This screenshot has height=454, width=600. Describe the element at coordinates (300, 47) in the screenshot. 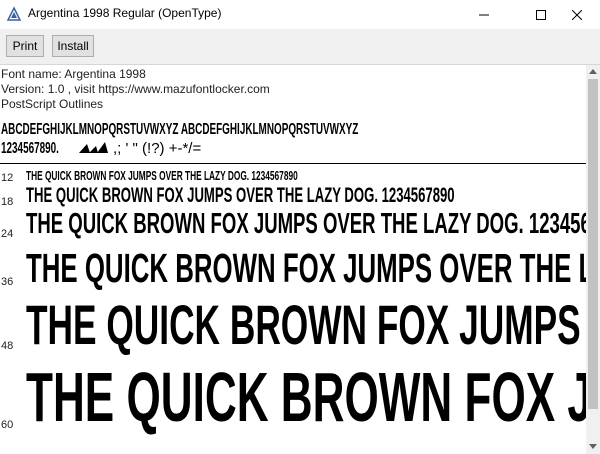

I see `toolbar: Print Install` at that location.